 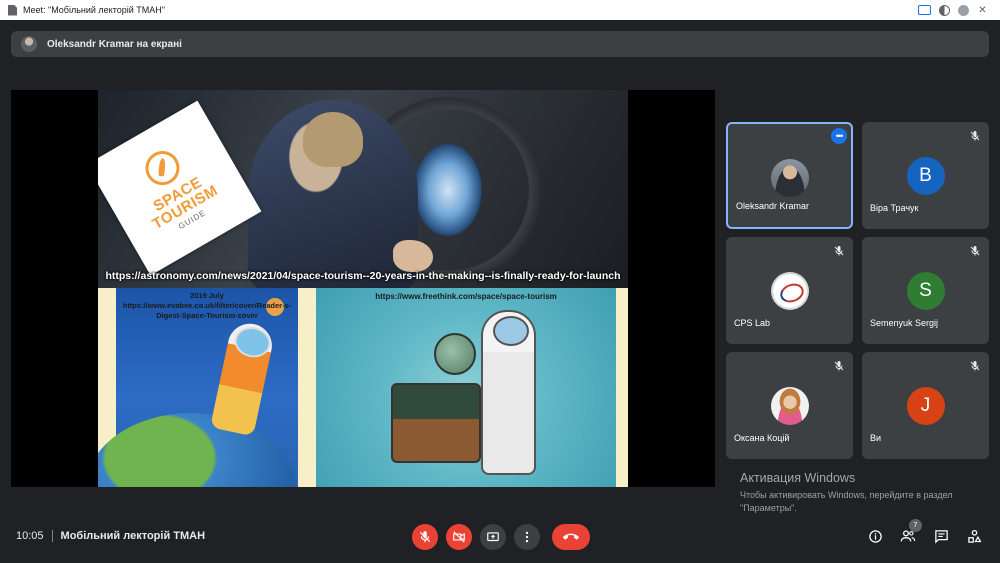 What do you see at coordinates (904, 323) in the screenshot?
I see `participant-name: Semenyuk Sergij` at bounding box center [904, 323].